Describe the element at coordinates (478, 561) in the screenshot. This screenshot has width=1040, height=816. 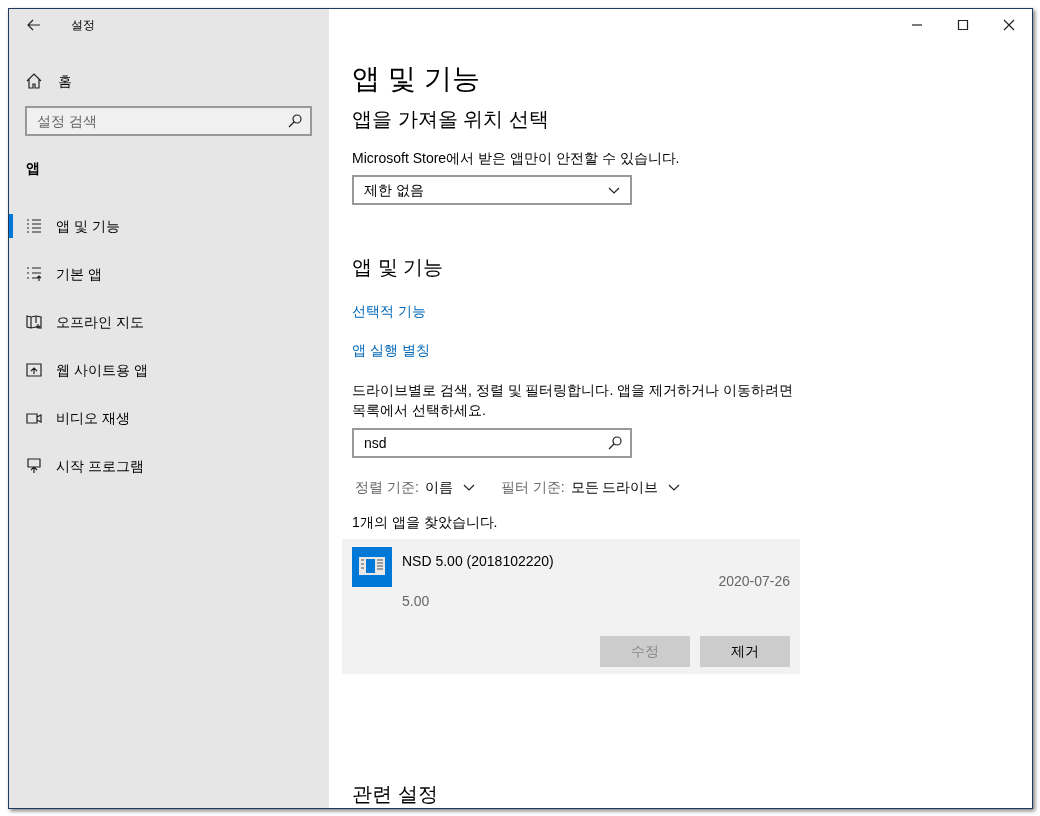
I see `app-name: NSD 5.00 (2018102220)` at that location.